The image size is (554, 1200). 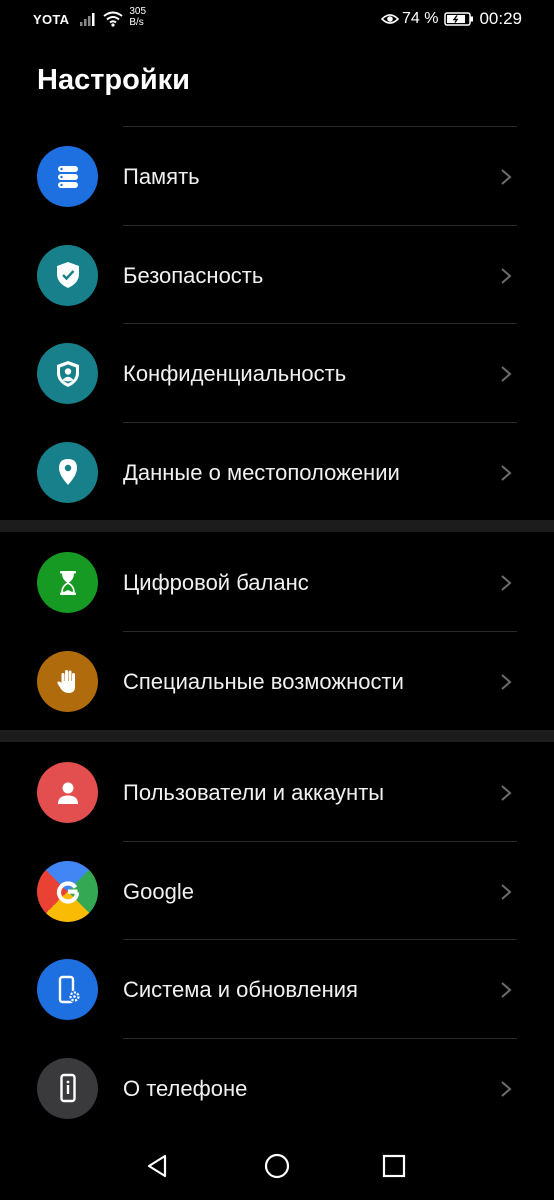 I want to click on settings-item-security: Безопасность, so click(x=277, y=275).